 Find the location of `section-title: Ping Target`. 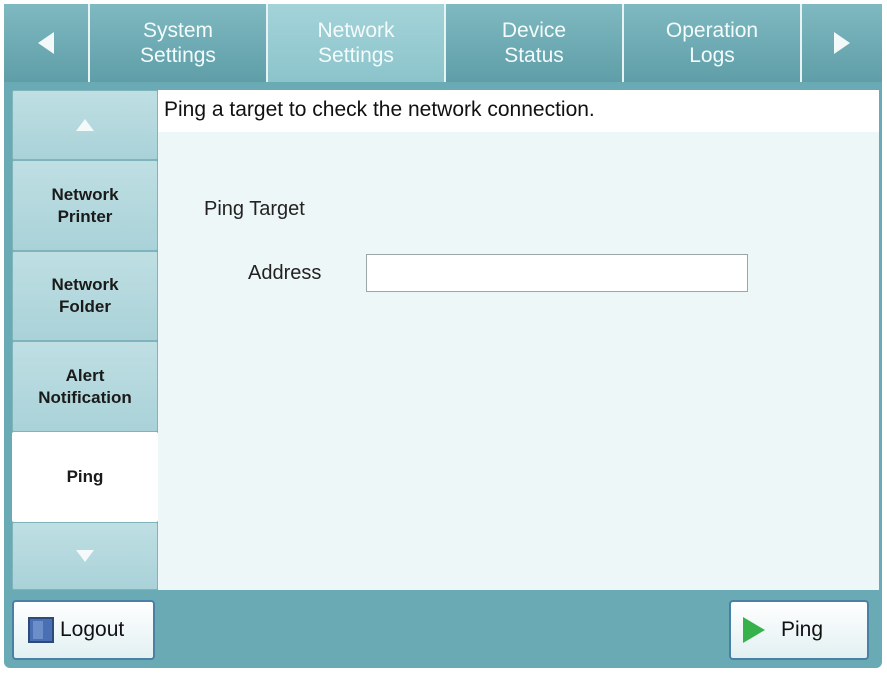

section-title: Ping Target is located at coordinates (254, 209).